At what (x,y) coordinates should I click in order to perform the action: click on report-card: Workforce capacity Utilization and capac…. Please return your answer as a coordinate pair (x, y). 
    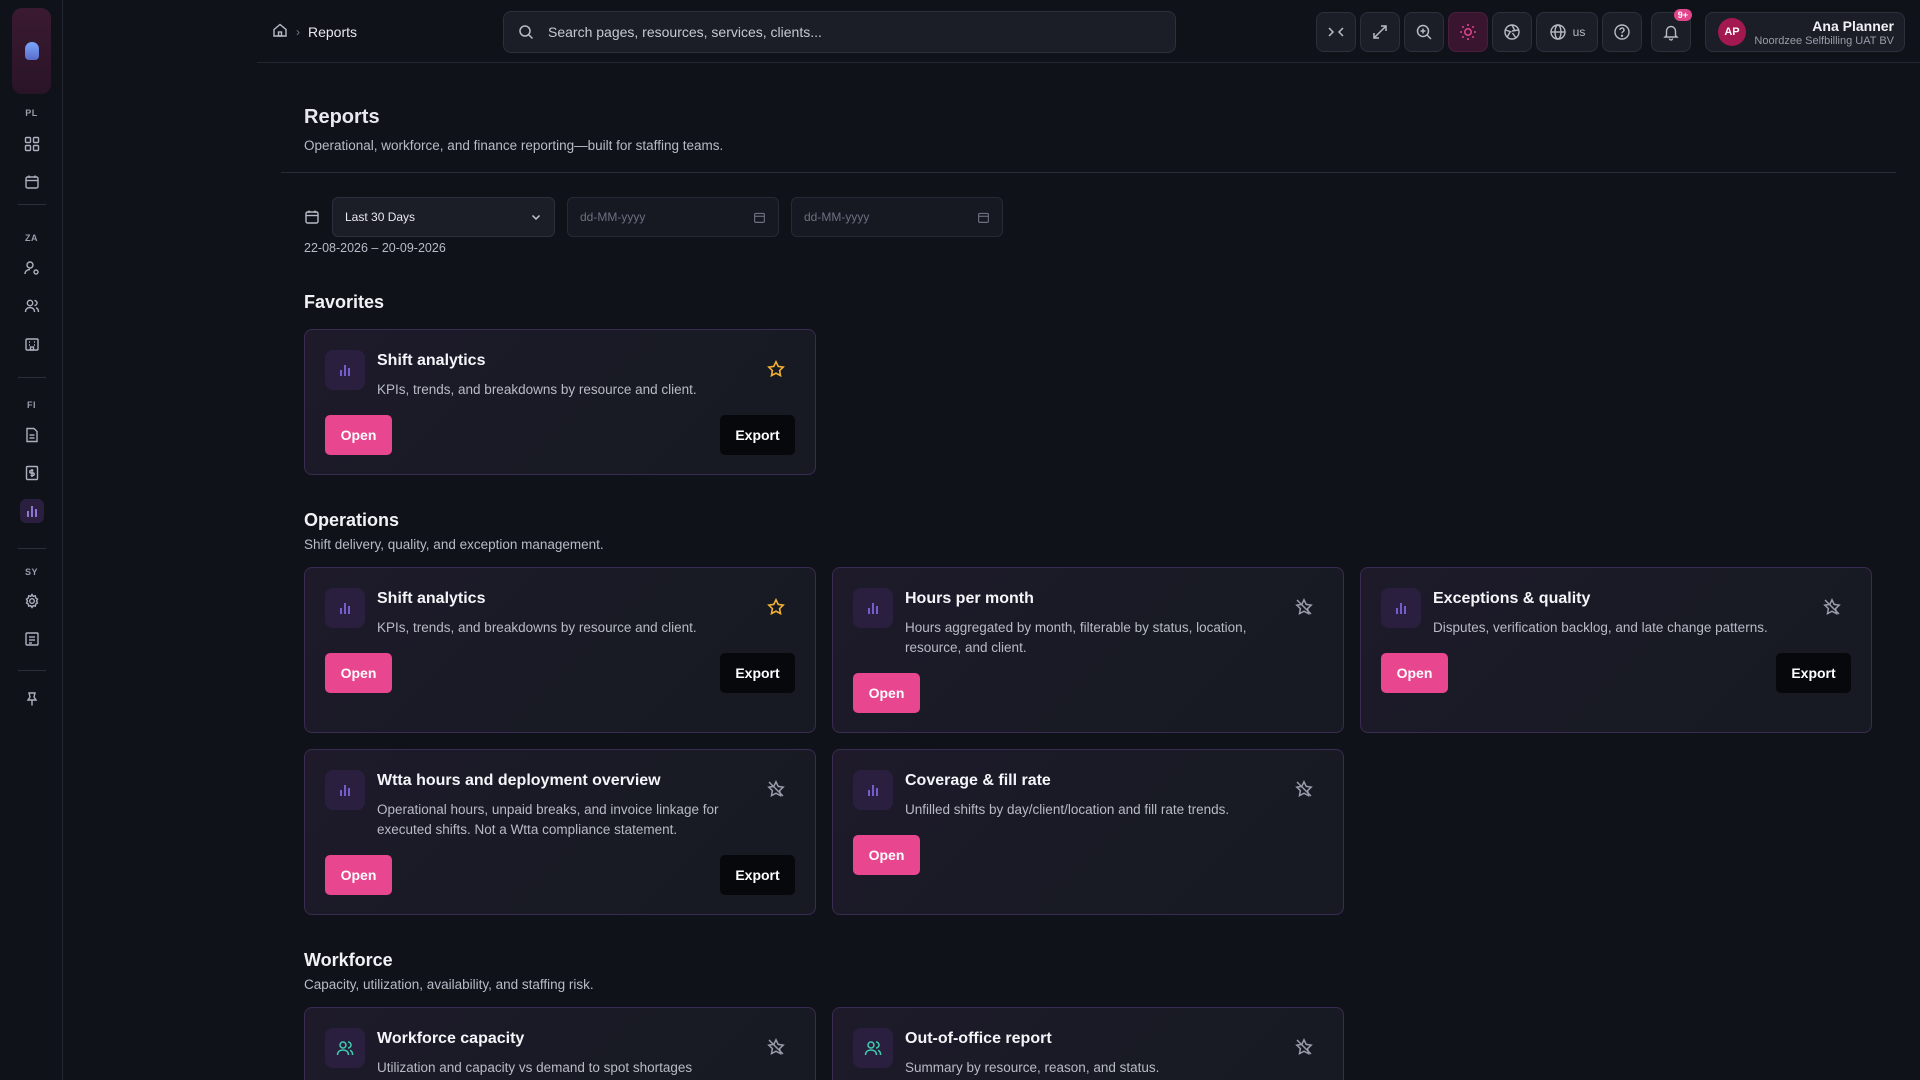
    Looking at the image, I should click on (560, 1043).